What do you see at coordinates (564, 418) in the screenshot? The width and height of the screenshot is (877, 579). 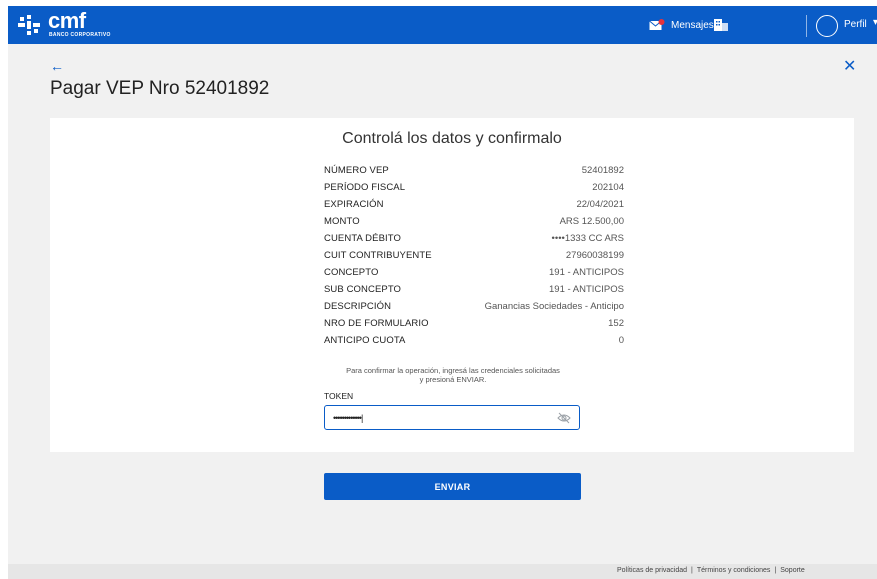 I see `eye-off-icon` at bounding box center [564, 418].